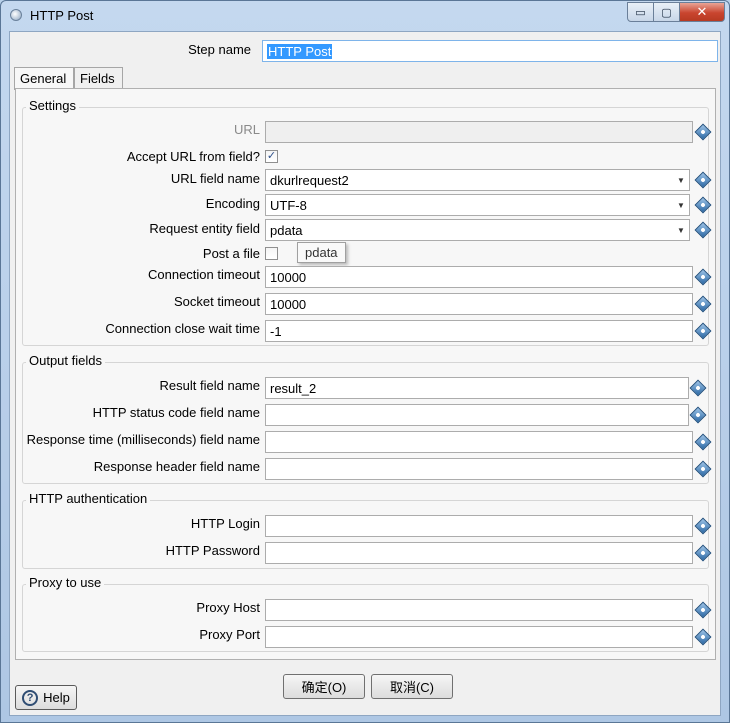 This screenshot has width=730, height=723. What do you see at coordinates (203, 274) in the screenshot?
I see `connection-timeout-label: Connection timeout` at bounding box center [203, 274].